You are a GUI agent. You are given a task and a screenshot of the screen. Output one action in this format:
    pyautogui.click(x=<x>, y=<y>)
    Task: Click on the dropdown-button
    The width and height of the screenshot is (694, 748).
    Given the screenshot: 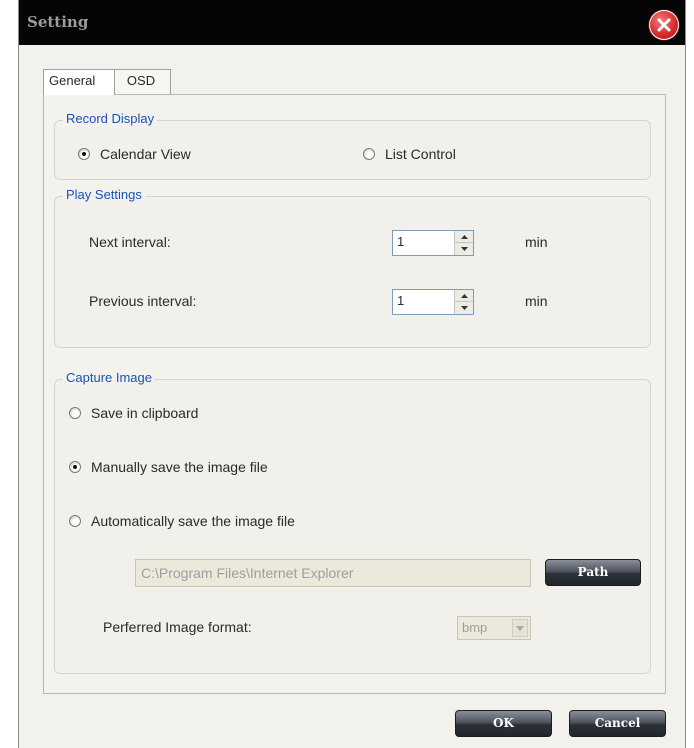 What is the action you would take?
    pyautogui.click(x=520, y=628)
    